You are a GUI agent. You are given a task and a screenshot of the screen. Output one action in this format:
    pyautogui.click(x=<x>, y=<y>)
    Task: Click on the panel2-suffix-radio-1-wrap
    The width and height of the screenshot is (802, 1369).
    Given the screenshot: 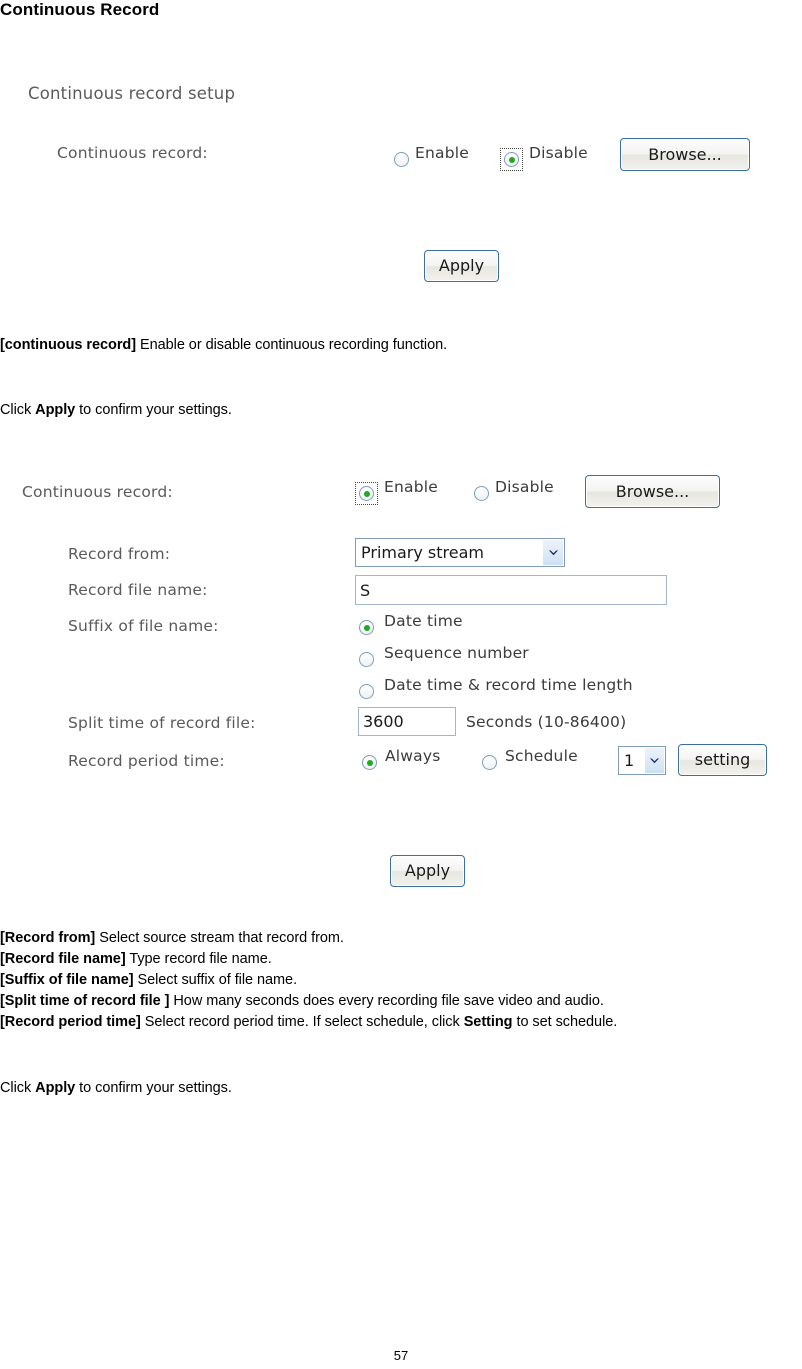 What is the action you would take?
    pyautogui.click(x=366, y=659)
    